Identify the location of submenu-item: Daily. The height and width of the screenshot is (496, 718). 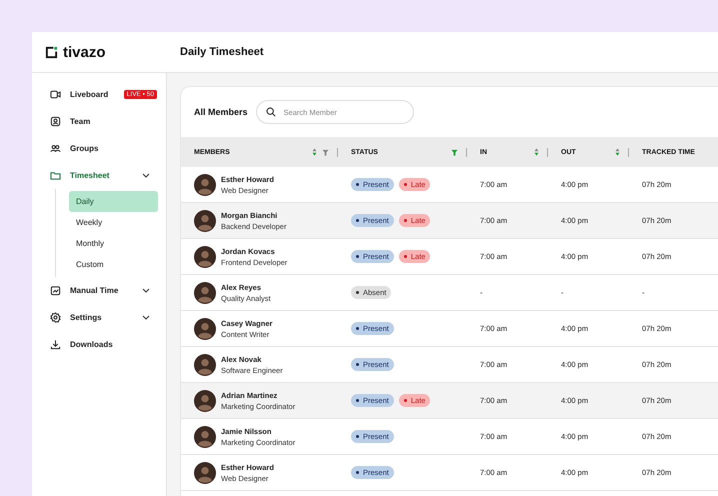
(113, 201).